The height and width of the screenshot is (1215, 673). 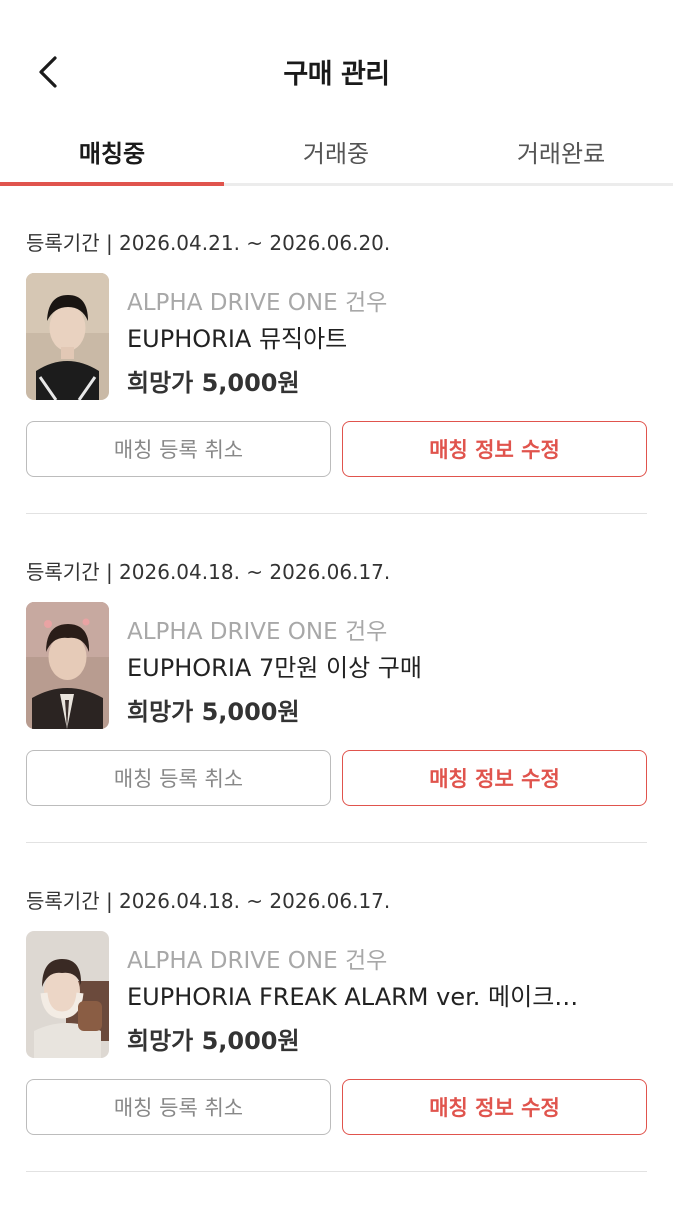 I want to click on page-title: 구매 관리, so click(x=336, y=74).